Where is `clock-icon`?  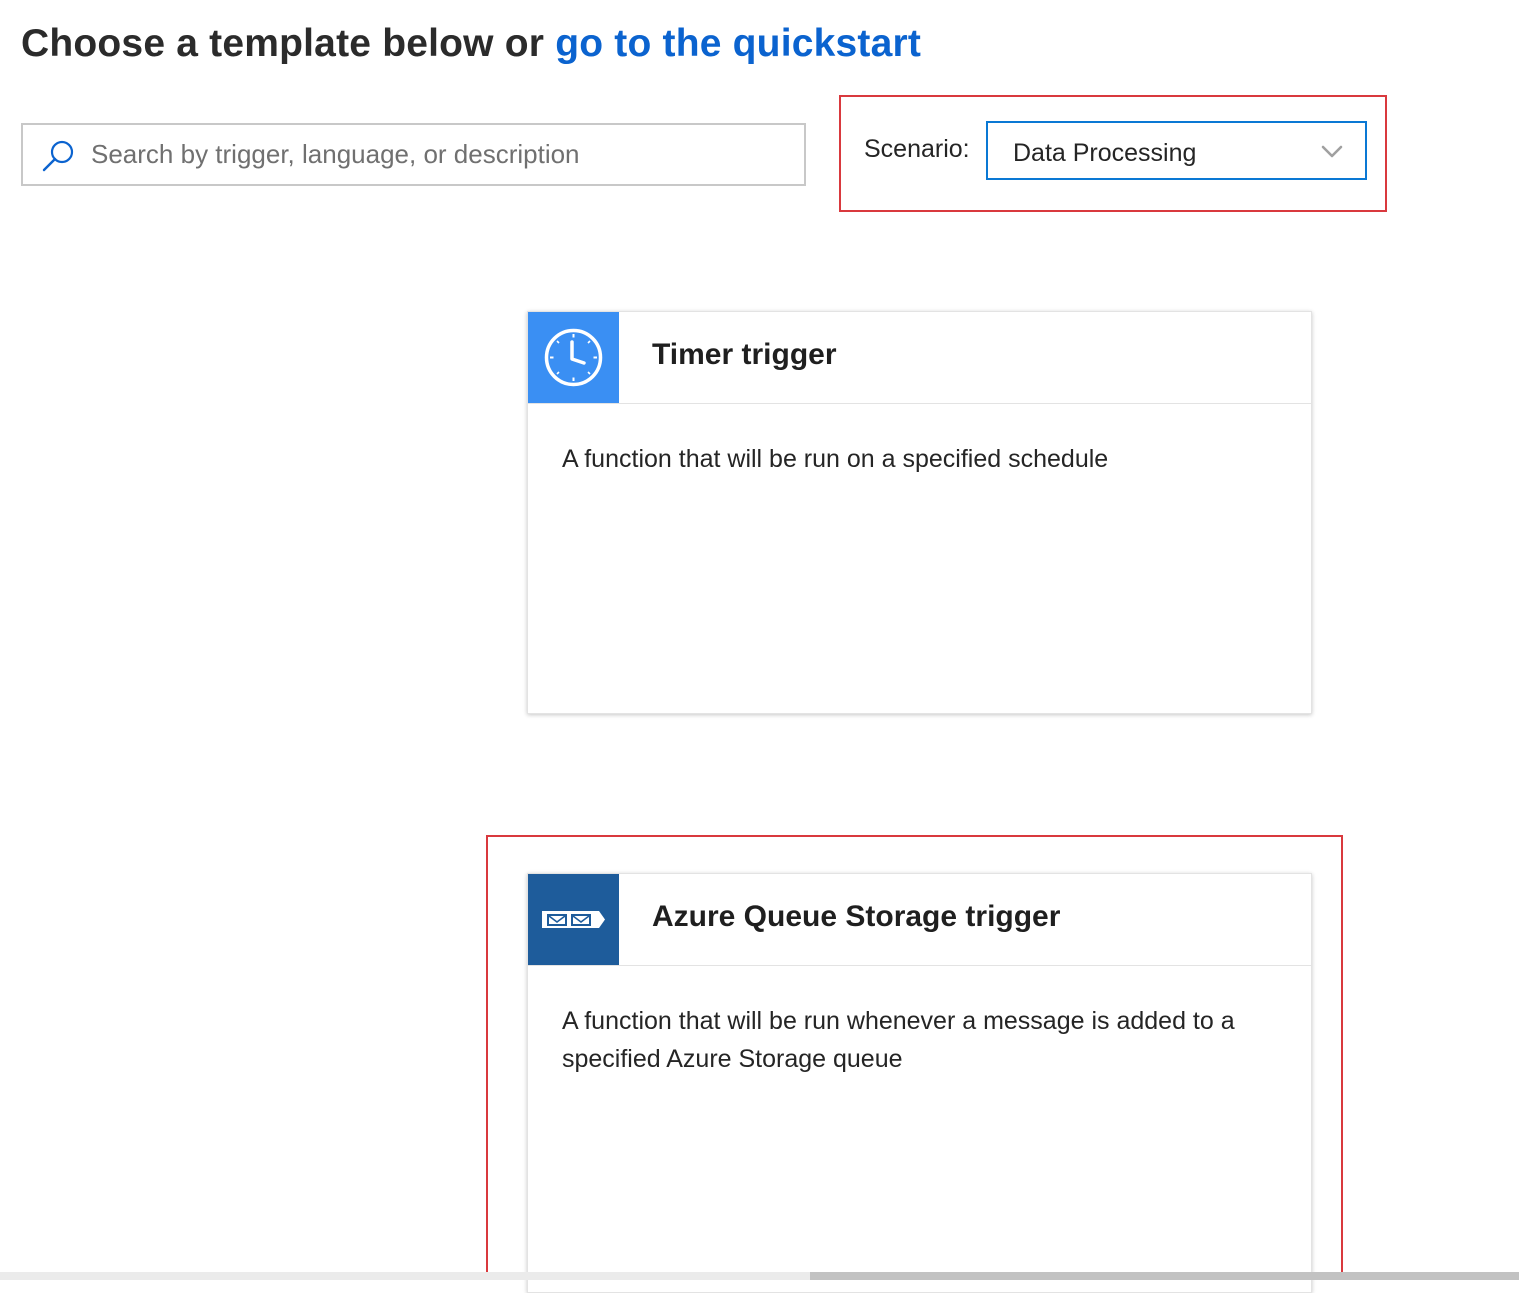
clock-icon is located at coordinates (573, 357).